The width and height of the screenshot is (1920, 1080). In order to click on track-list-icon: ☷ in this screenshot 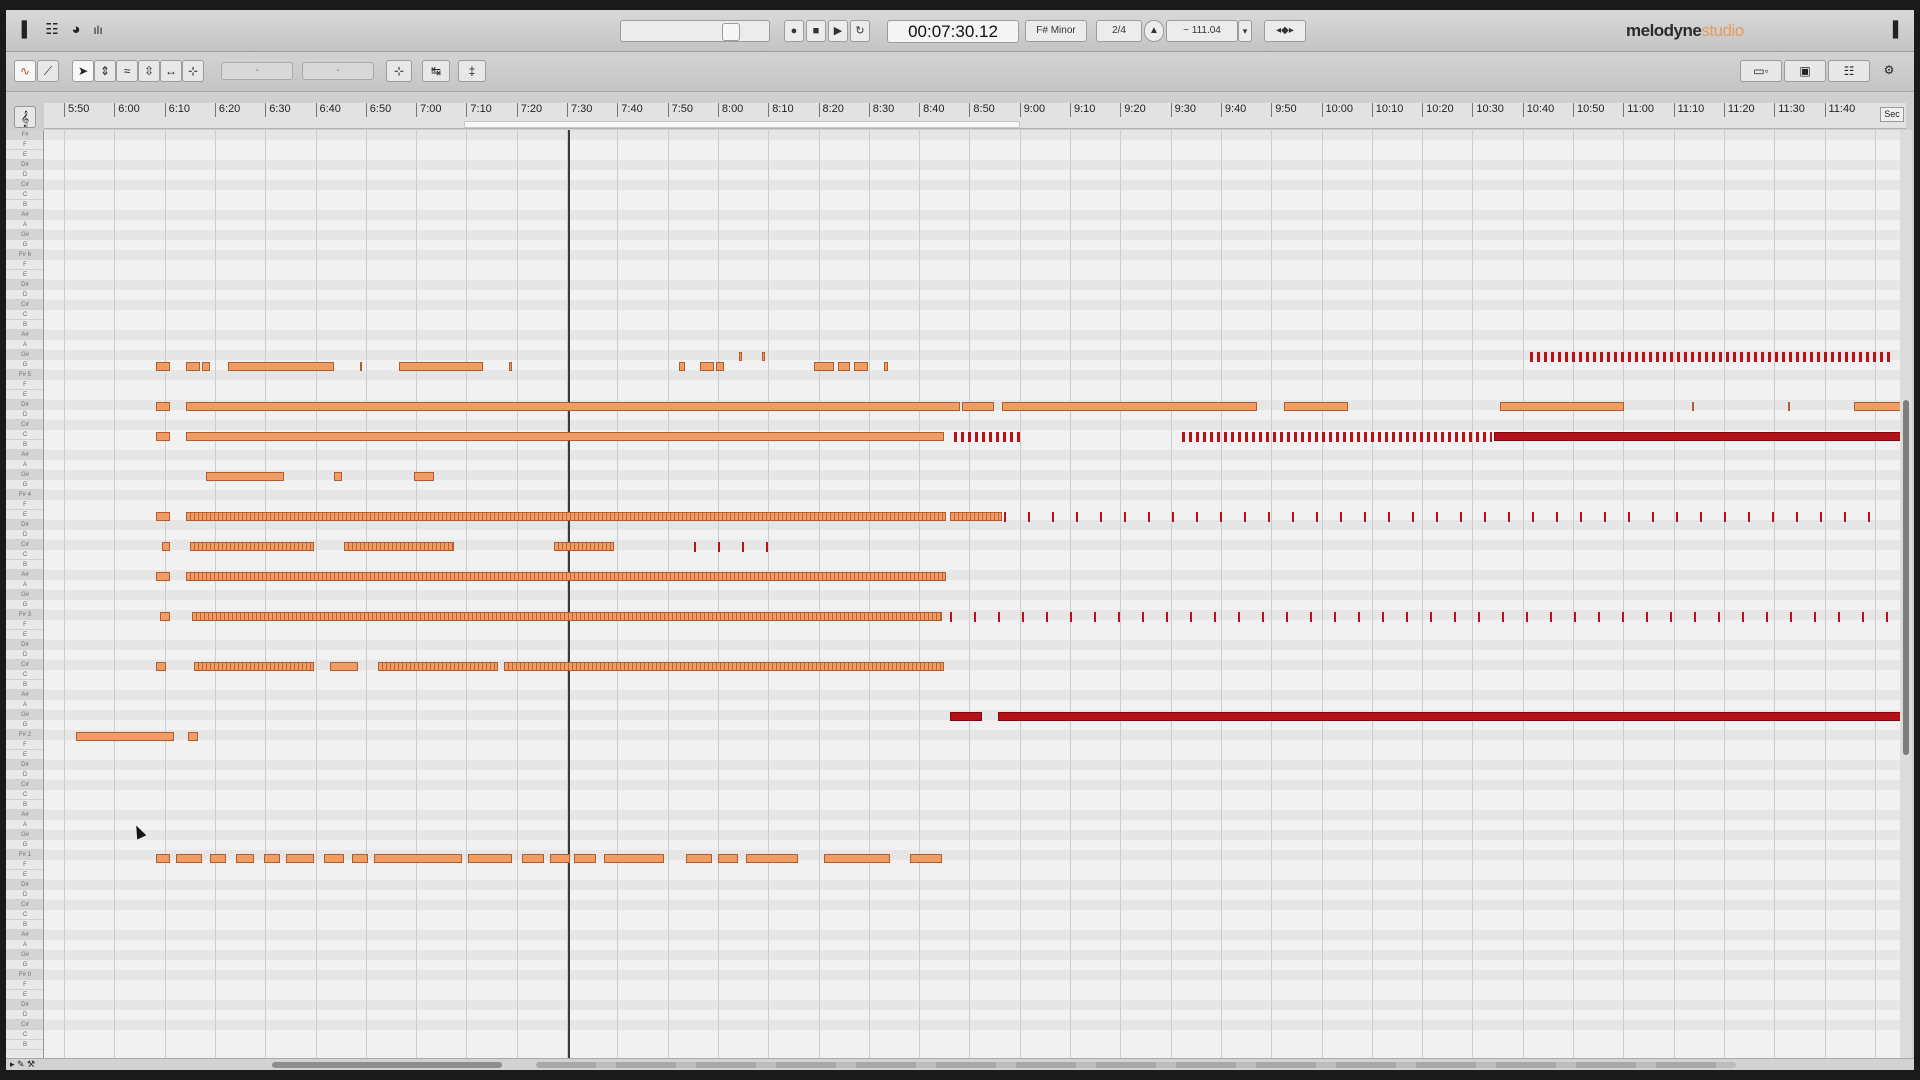, I will do `click(52, 30)`.